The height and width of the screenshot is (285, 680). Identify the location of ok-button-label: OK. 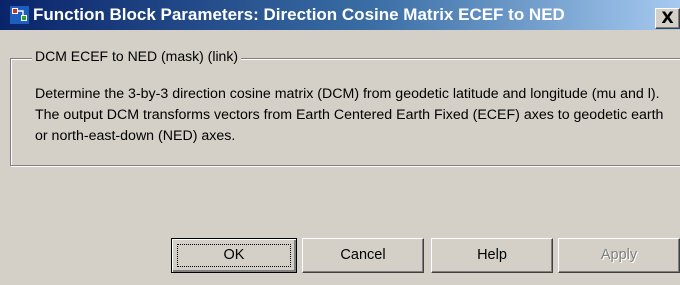
(234, 255).